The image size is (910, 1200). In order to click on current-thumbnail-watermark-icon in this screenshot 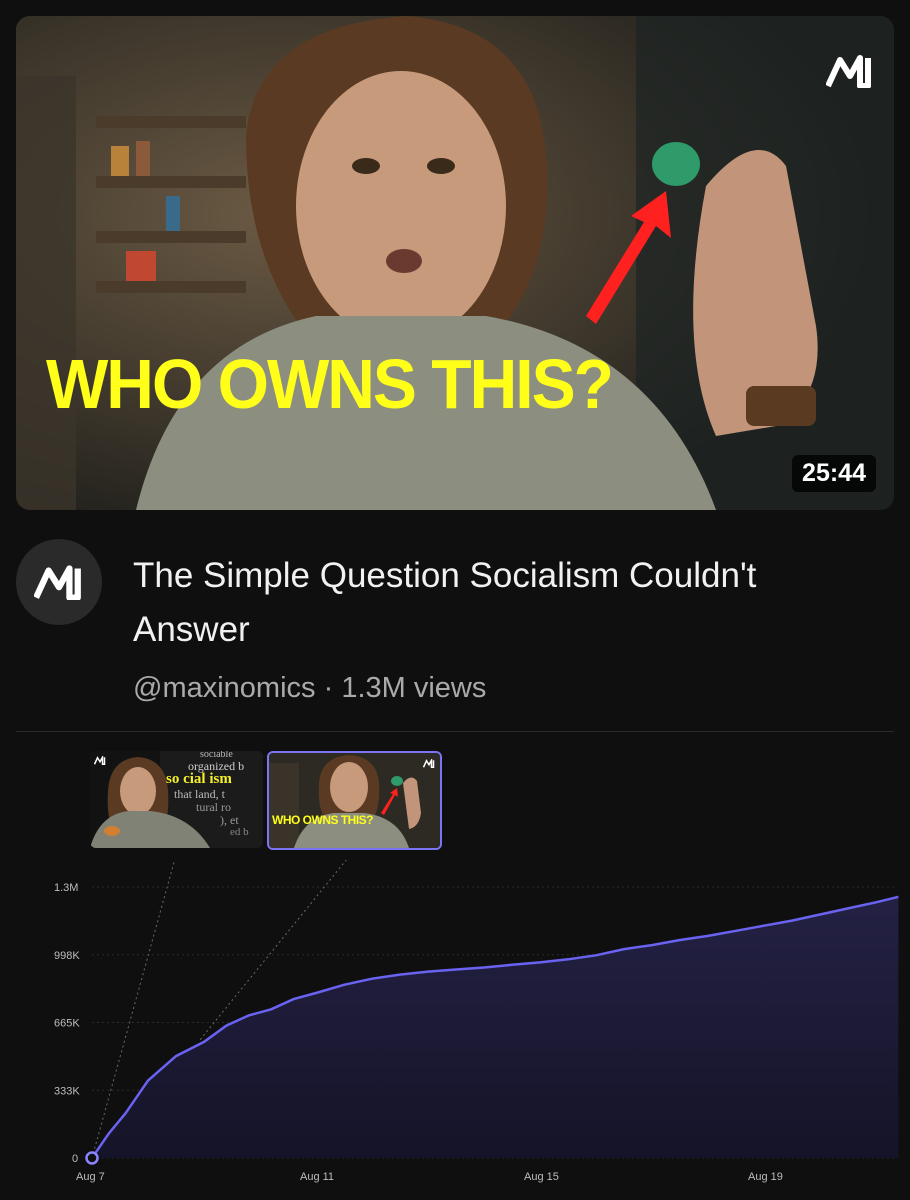, I will do `click(429, 763)`.